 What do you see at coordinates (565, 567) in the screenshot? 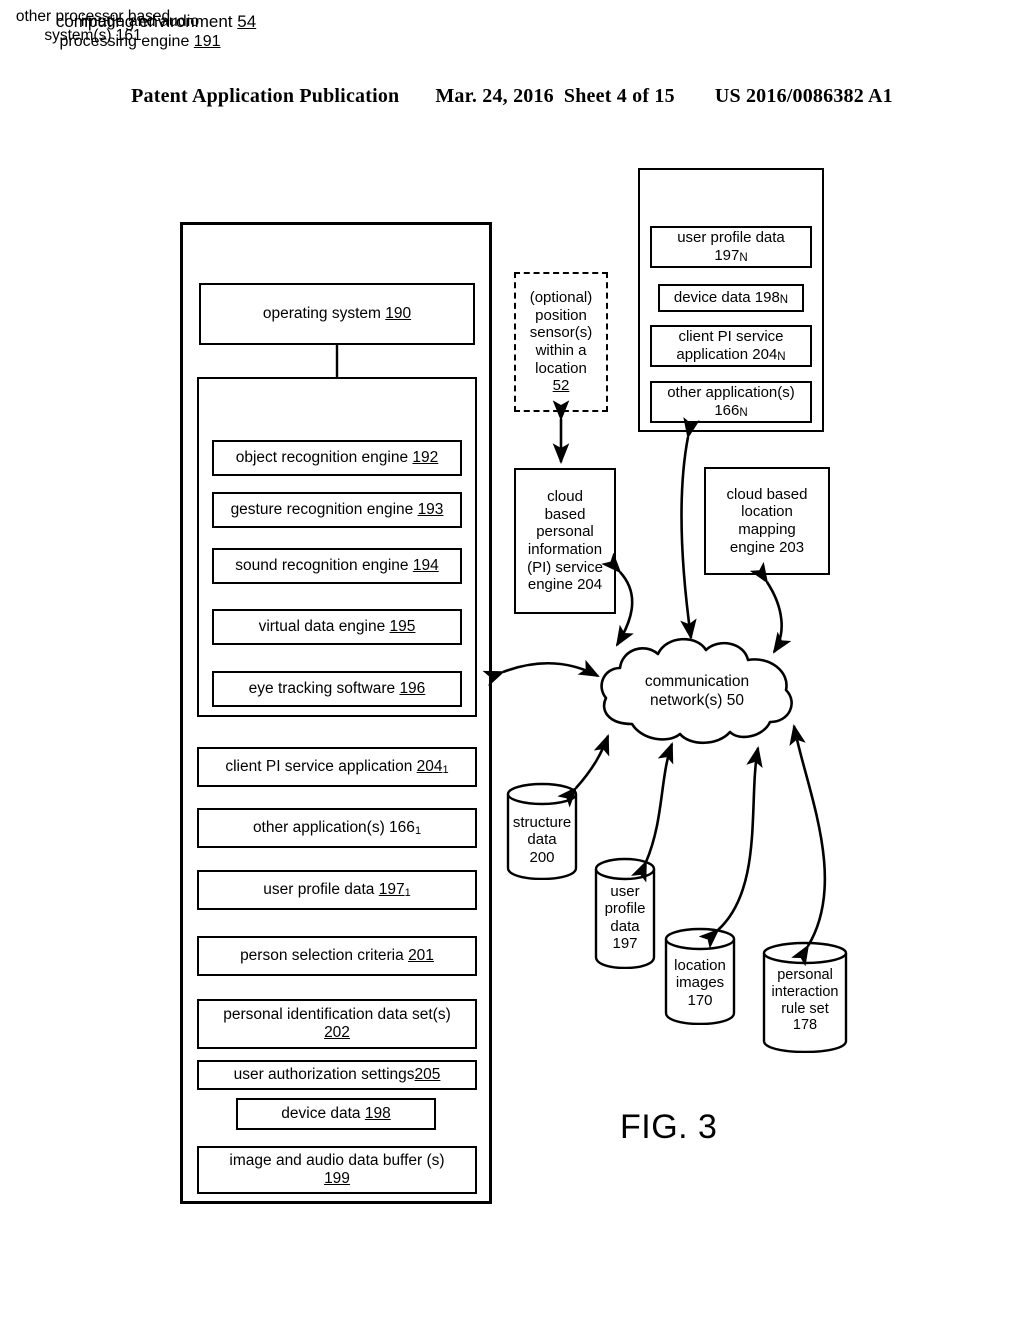
I see `cloud-pi-line-5: (PI) service` at bounding box center [565, 567].